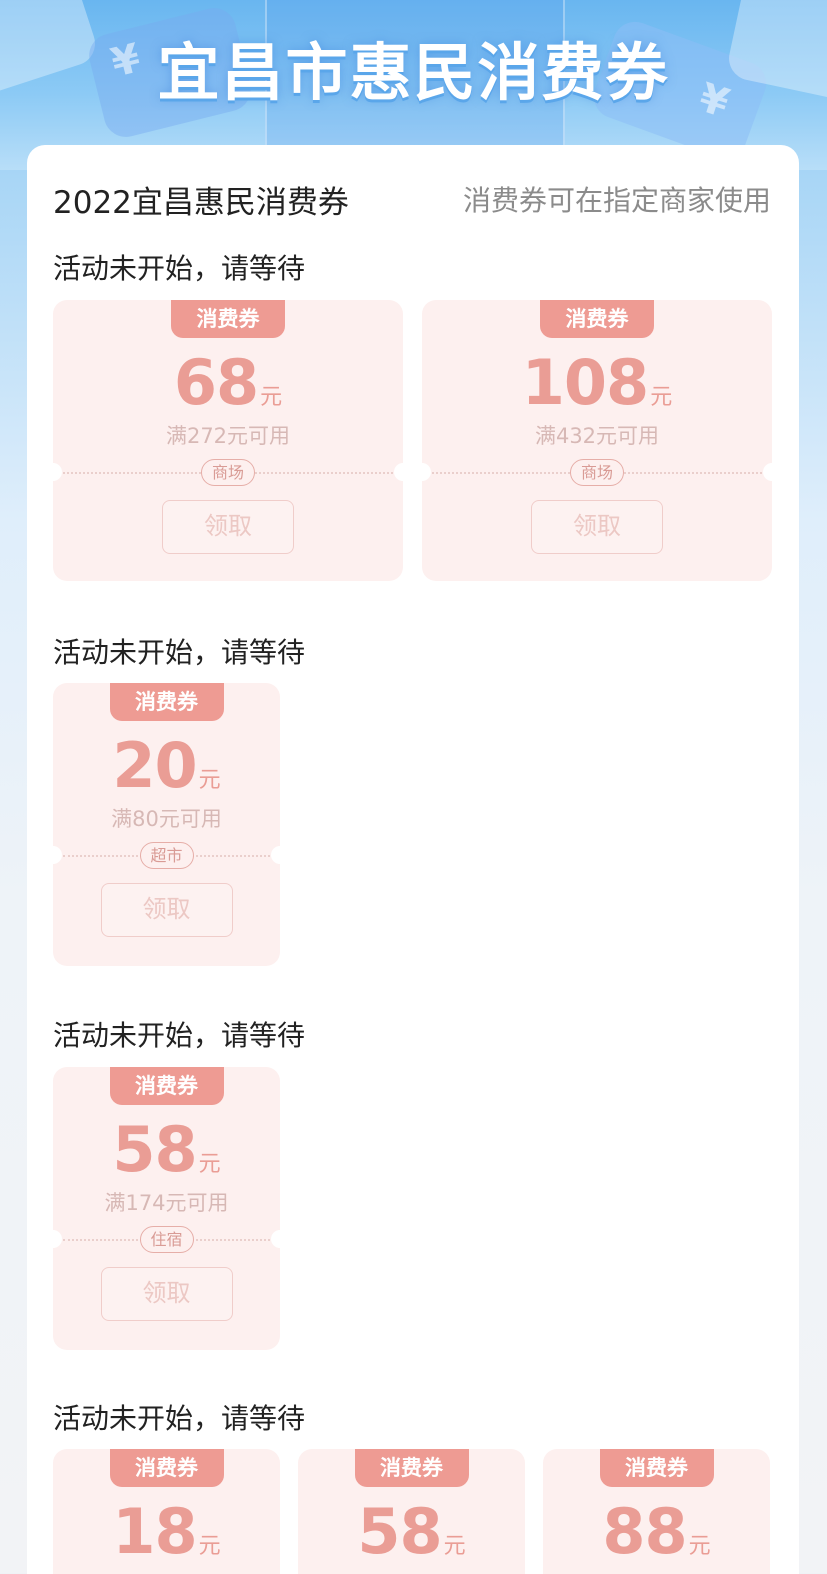 The height and width of the screenshot is (1574, 827). What do you see at coordinates (597, 436) in the screenshot?
I see `coupon-condition: 满432元可用` at bounding box center [597, 436].